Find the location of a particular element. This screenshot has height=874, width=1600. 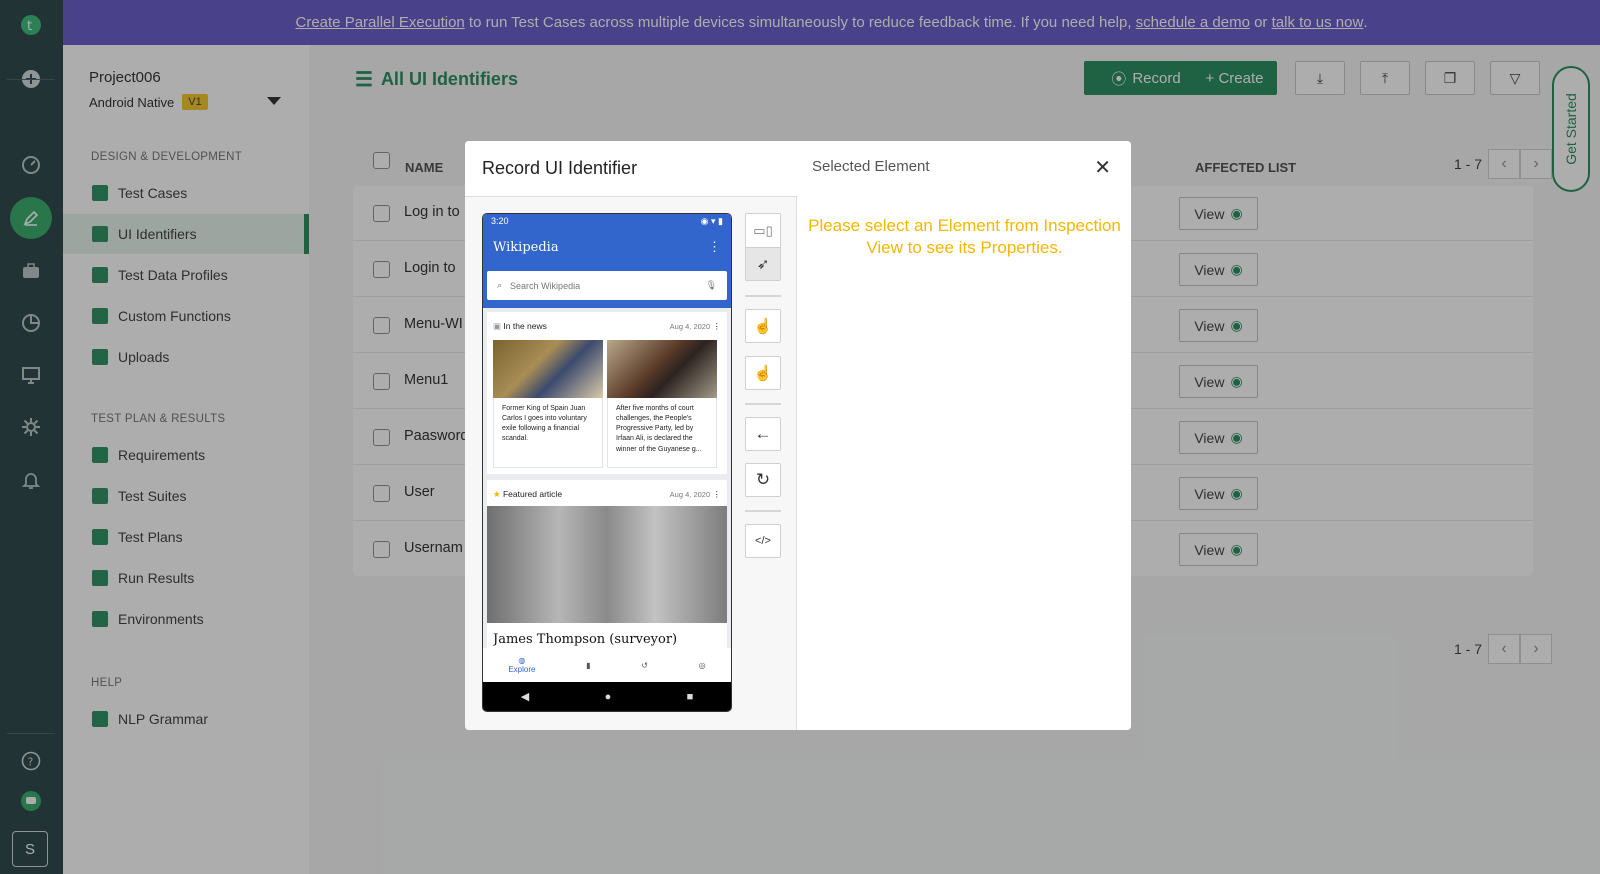

tap-hand-icon: ☝ is located at coordinates (763, 373).